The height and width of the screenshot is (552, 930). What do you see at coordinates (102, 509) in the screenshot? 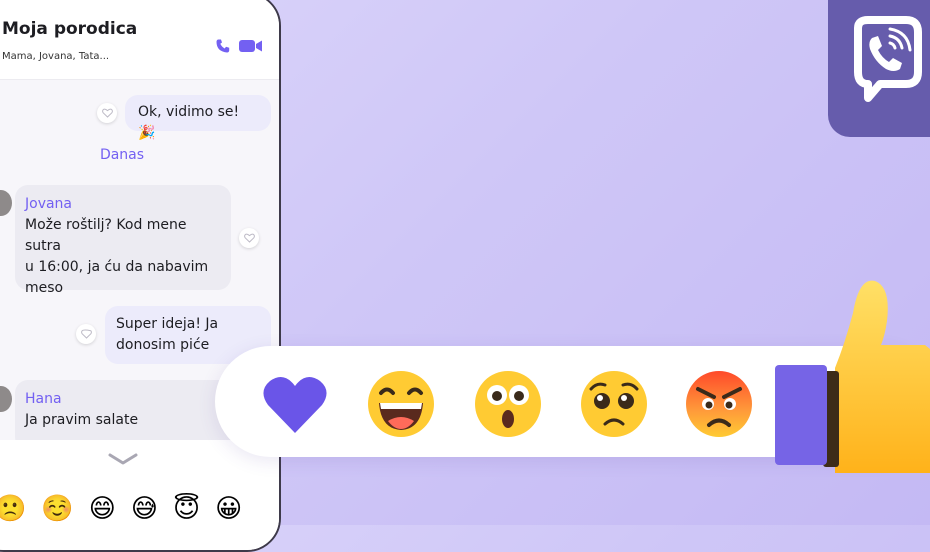
I see `emoji-key: 😄` at bounding box center [102, 509].